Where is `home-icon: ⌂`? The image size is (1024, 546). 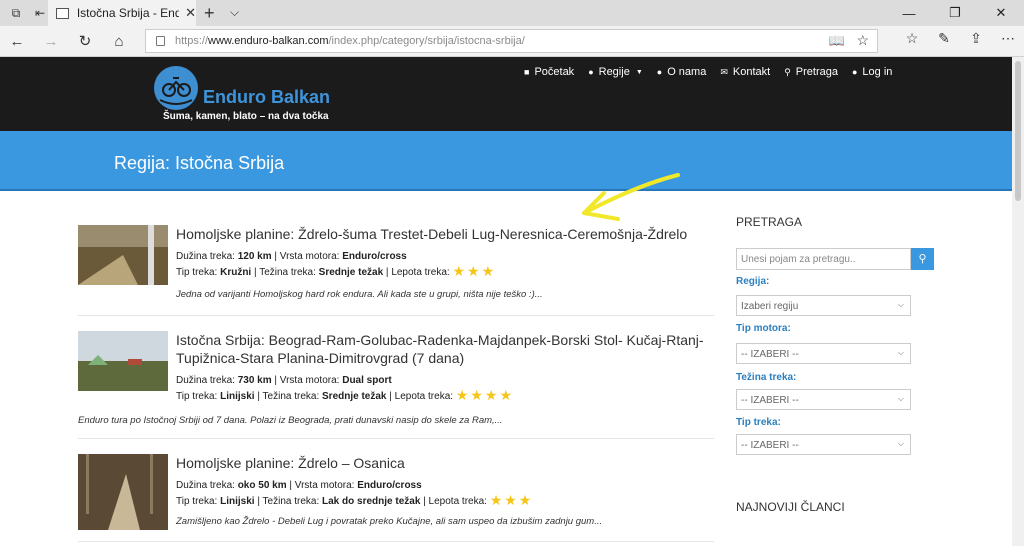 home-icon: ⌂ is located at coordinates (119, 41).